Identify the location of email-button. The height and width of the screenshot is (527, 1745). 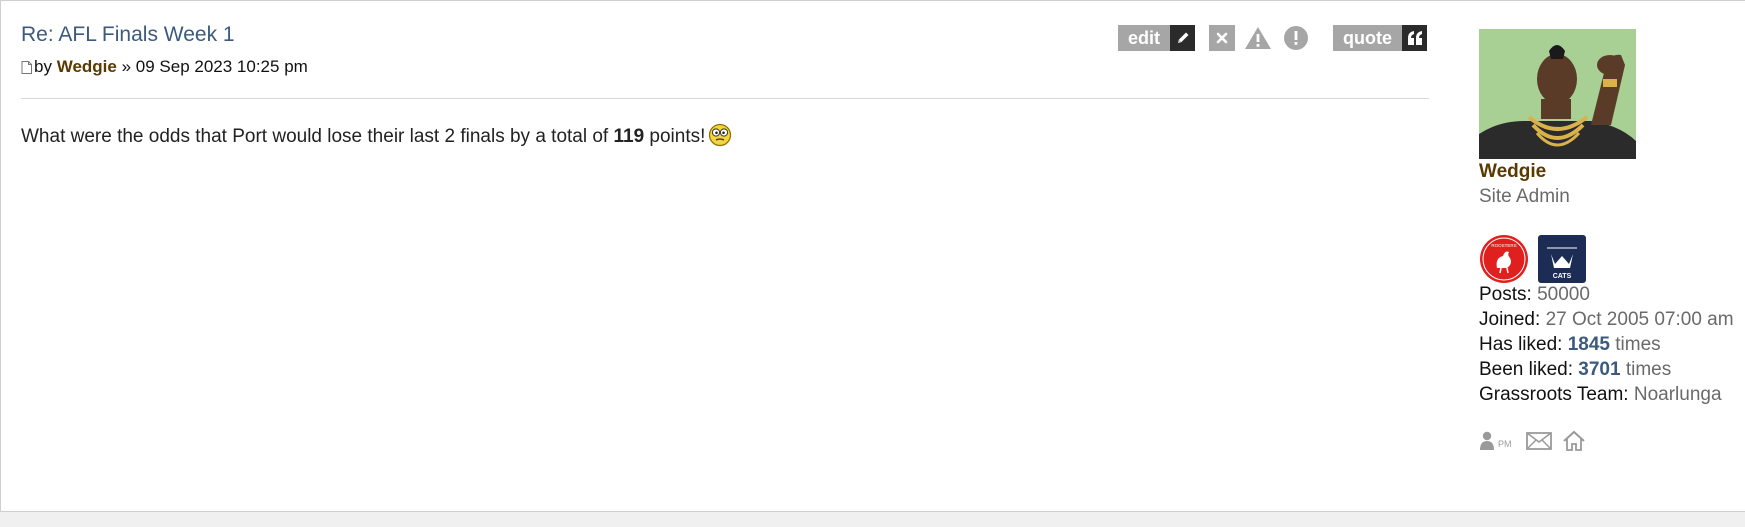
(1539, 441).